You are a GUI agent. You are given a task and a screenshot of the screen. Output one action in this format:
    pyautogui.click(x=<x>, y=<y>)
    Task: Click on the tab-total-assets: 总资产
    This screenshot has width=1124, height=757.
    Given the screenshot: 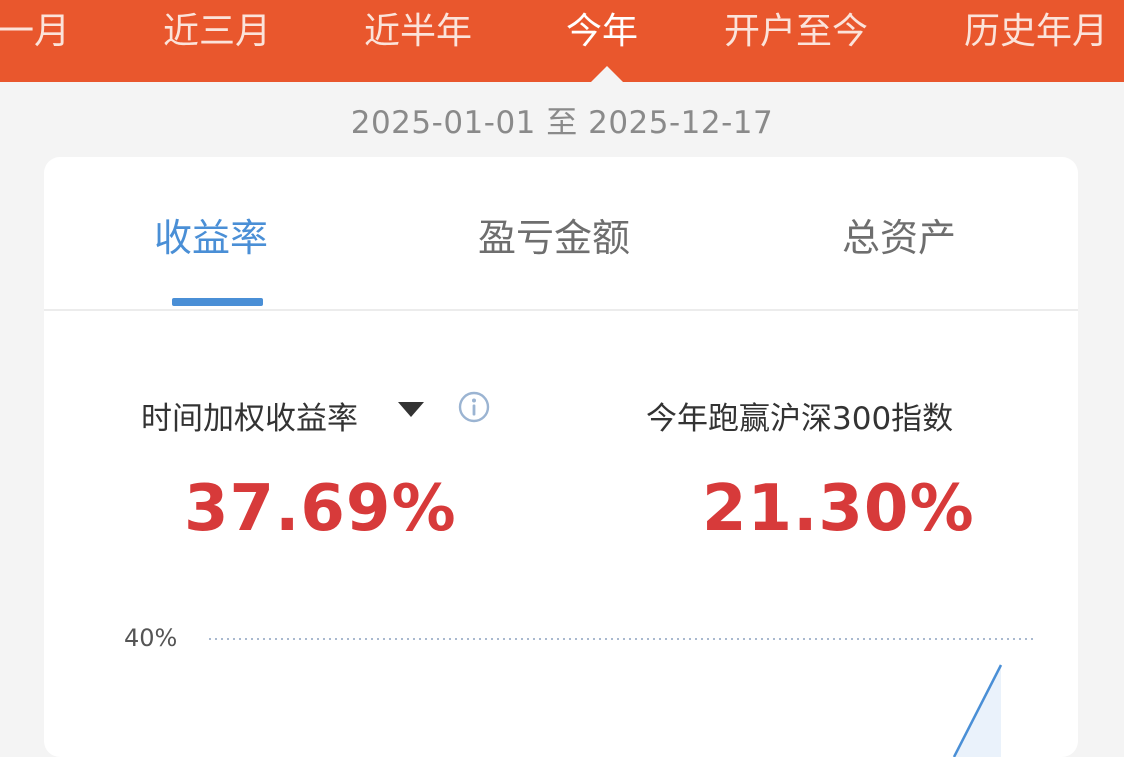 What is the action you would take?
    pyautogui.click(x=899, y=234)
    